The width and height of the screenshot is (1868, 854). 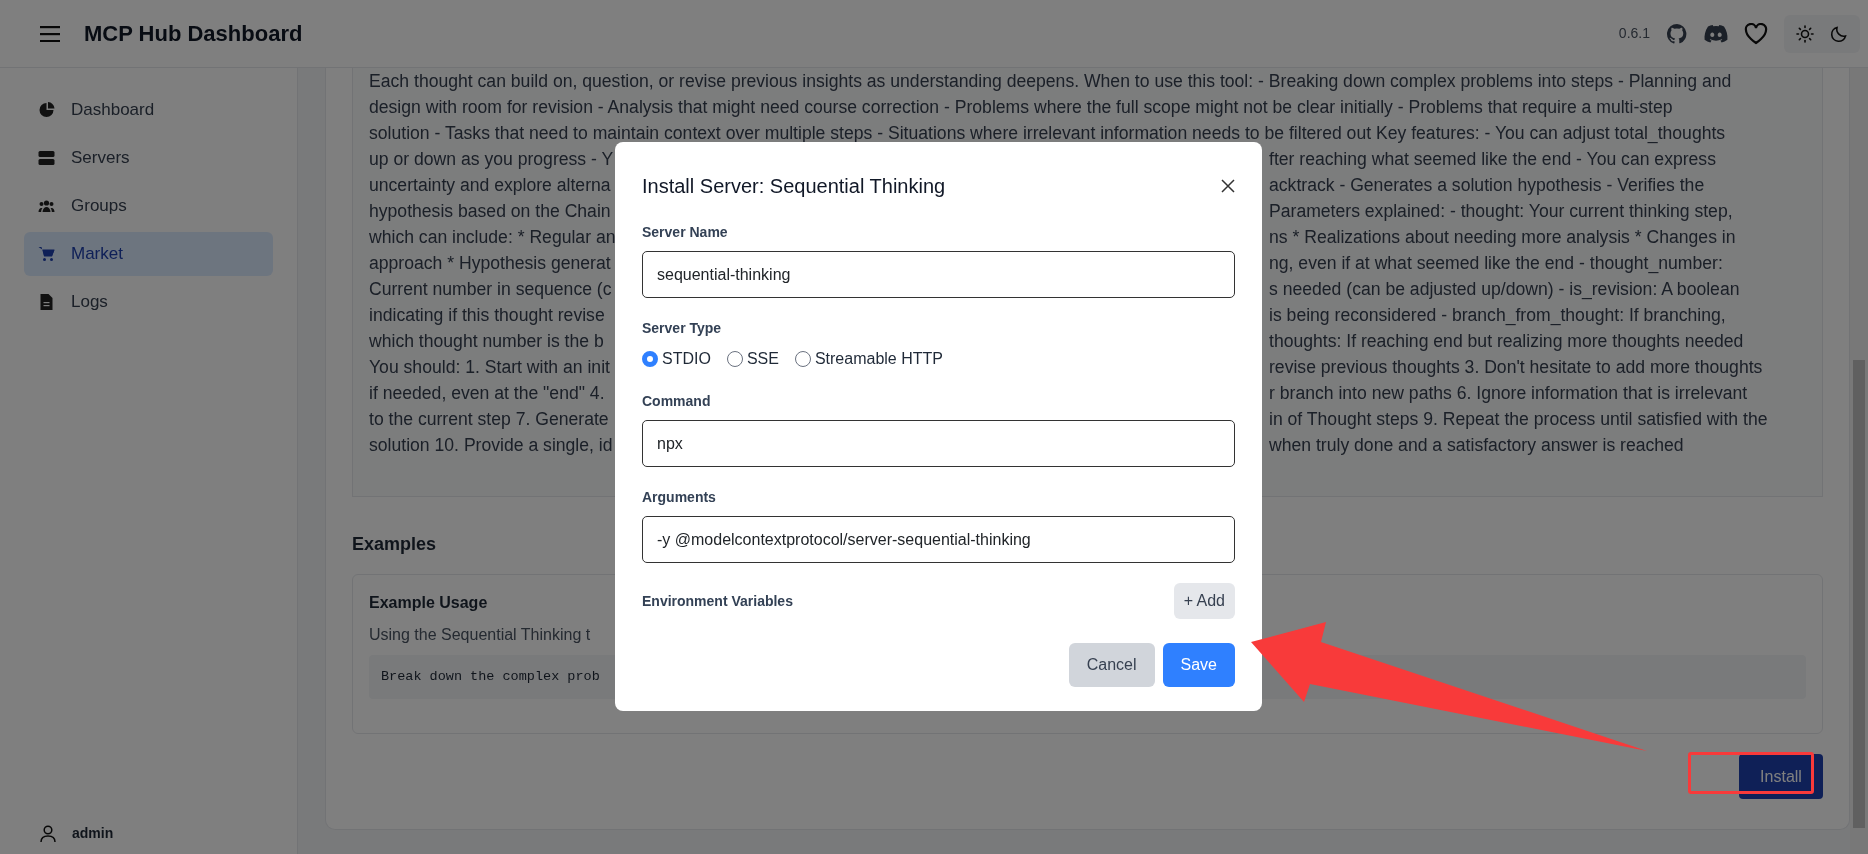 What do you see at coordinates (487, 315) in the screenshot?
I see `description-text: indicating if this thought revise` at bounding box center [487, 315].